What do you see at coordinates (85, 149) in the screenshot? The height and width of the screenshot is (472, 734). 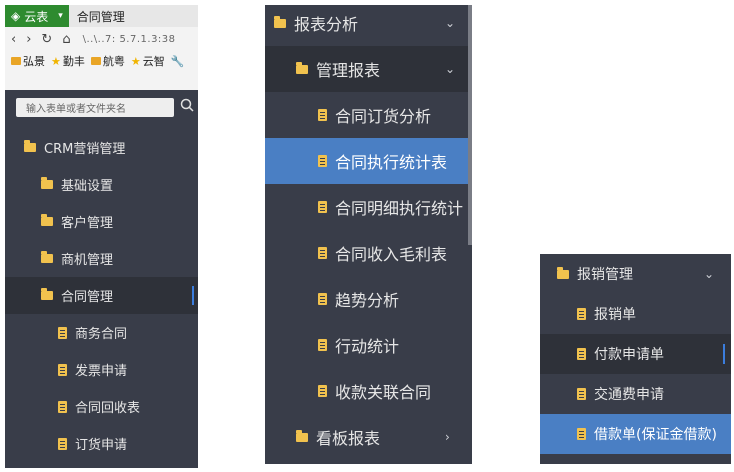 I see `tree-item-label: CRM营销管理` at bounding box center [85, 149].